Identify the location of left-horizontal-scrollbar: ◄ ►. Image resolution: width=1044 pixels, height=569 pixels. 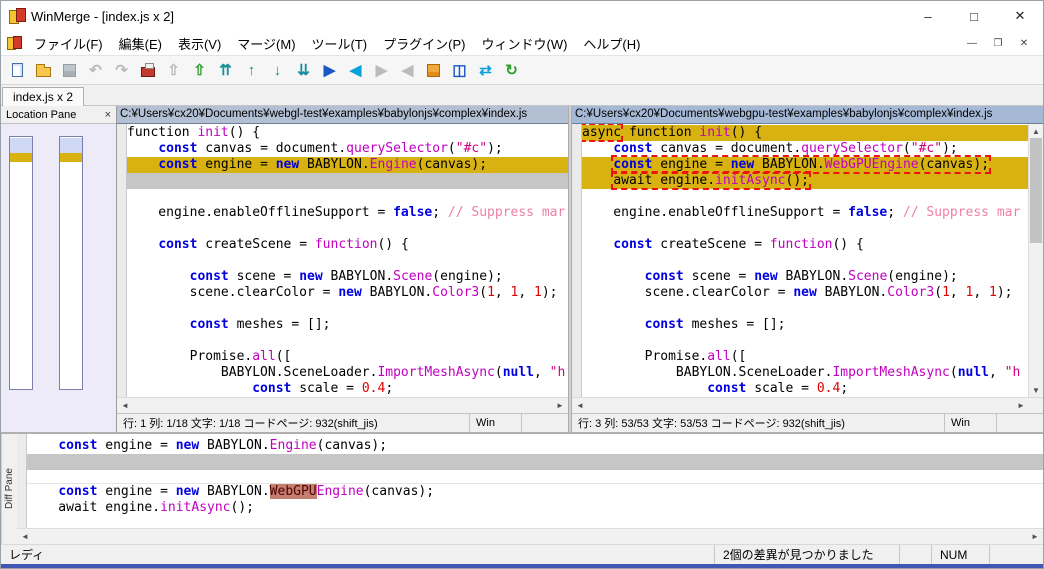
(342, 405).